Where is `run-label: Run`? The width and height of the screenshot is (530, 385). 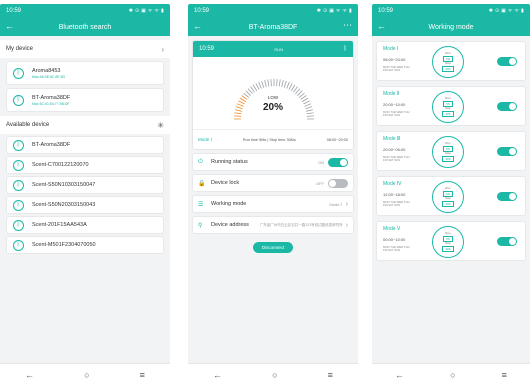
run-label: Run is located at coordinates (448, 142).